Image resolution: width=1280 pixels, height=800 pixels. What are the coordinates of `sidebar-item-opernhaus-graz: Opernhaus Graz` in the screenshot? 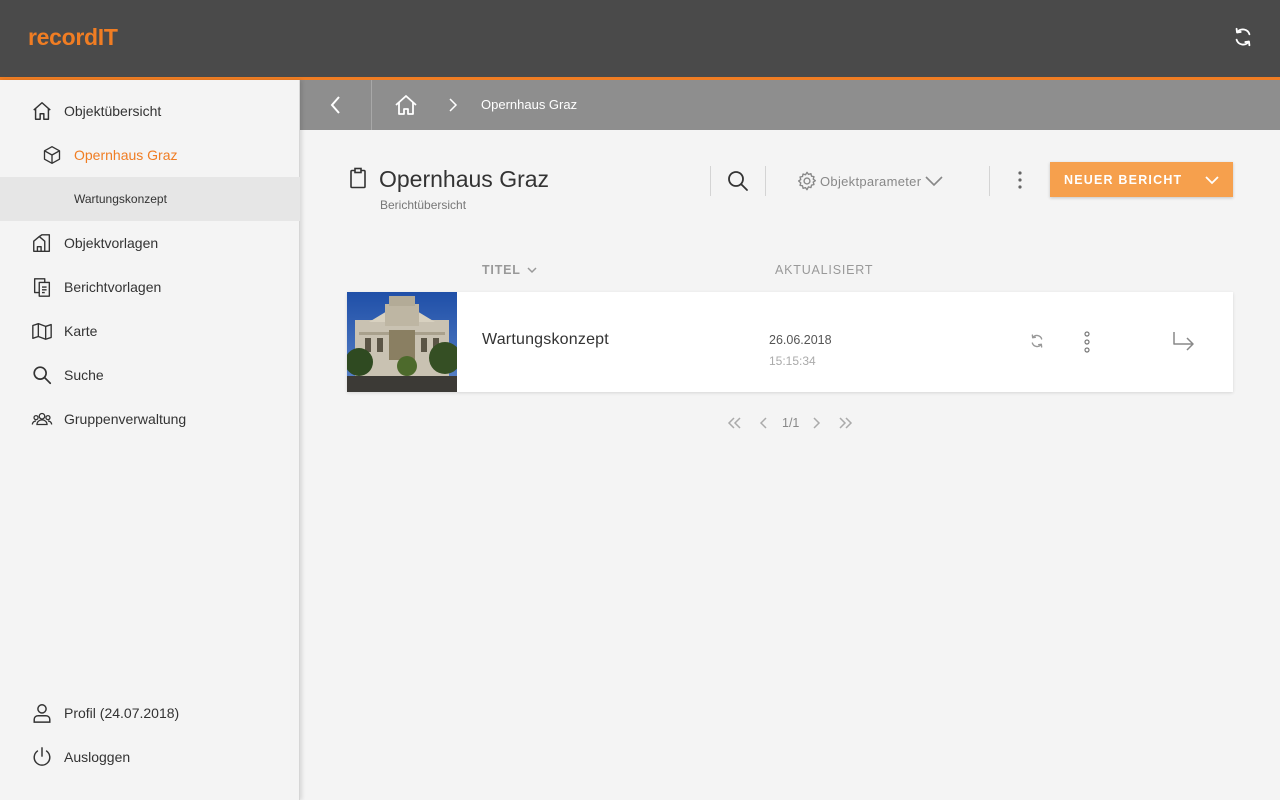 It's located at (150, 155).